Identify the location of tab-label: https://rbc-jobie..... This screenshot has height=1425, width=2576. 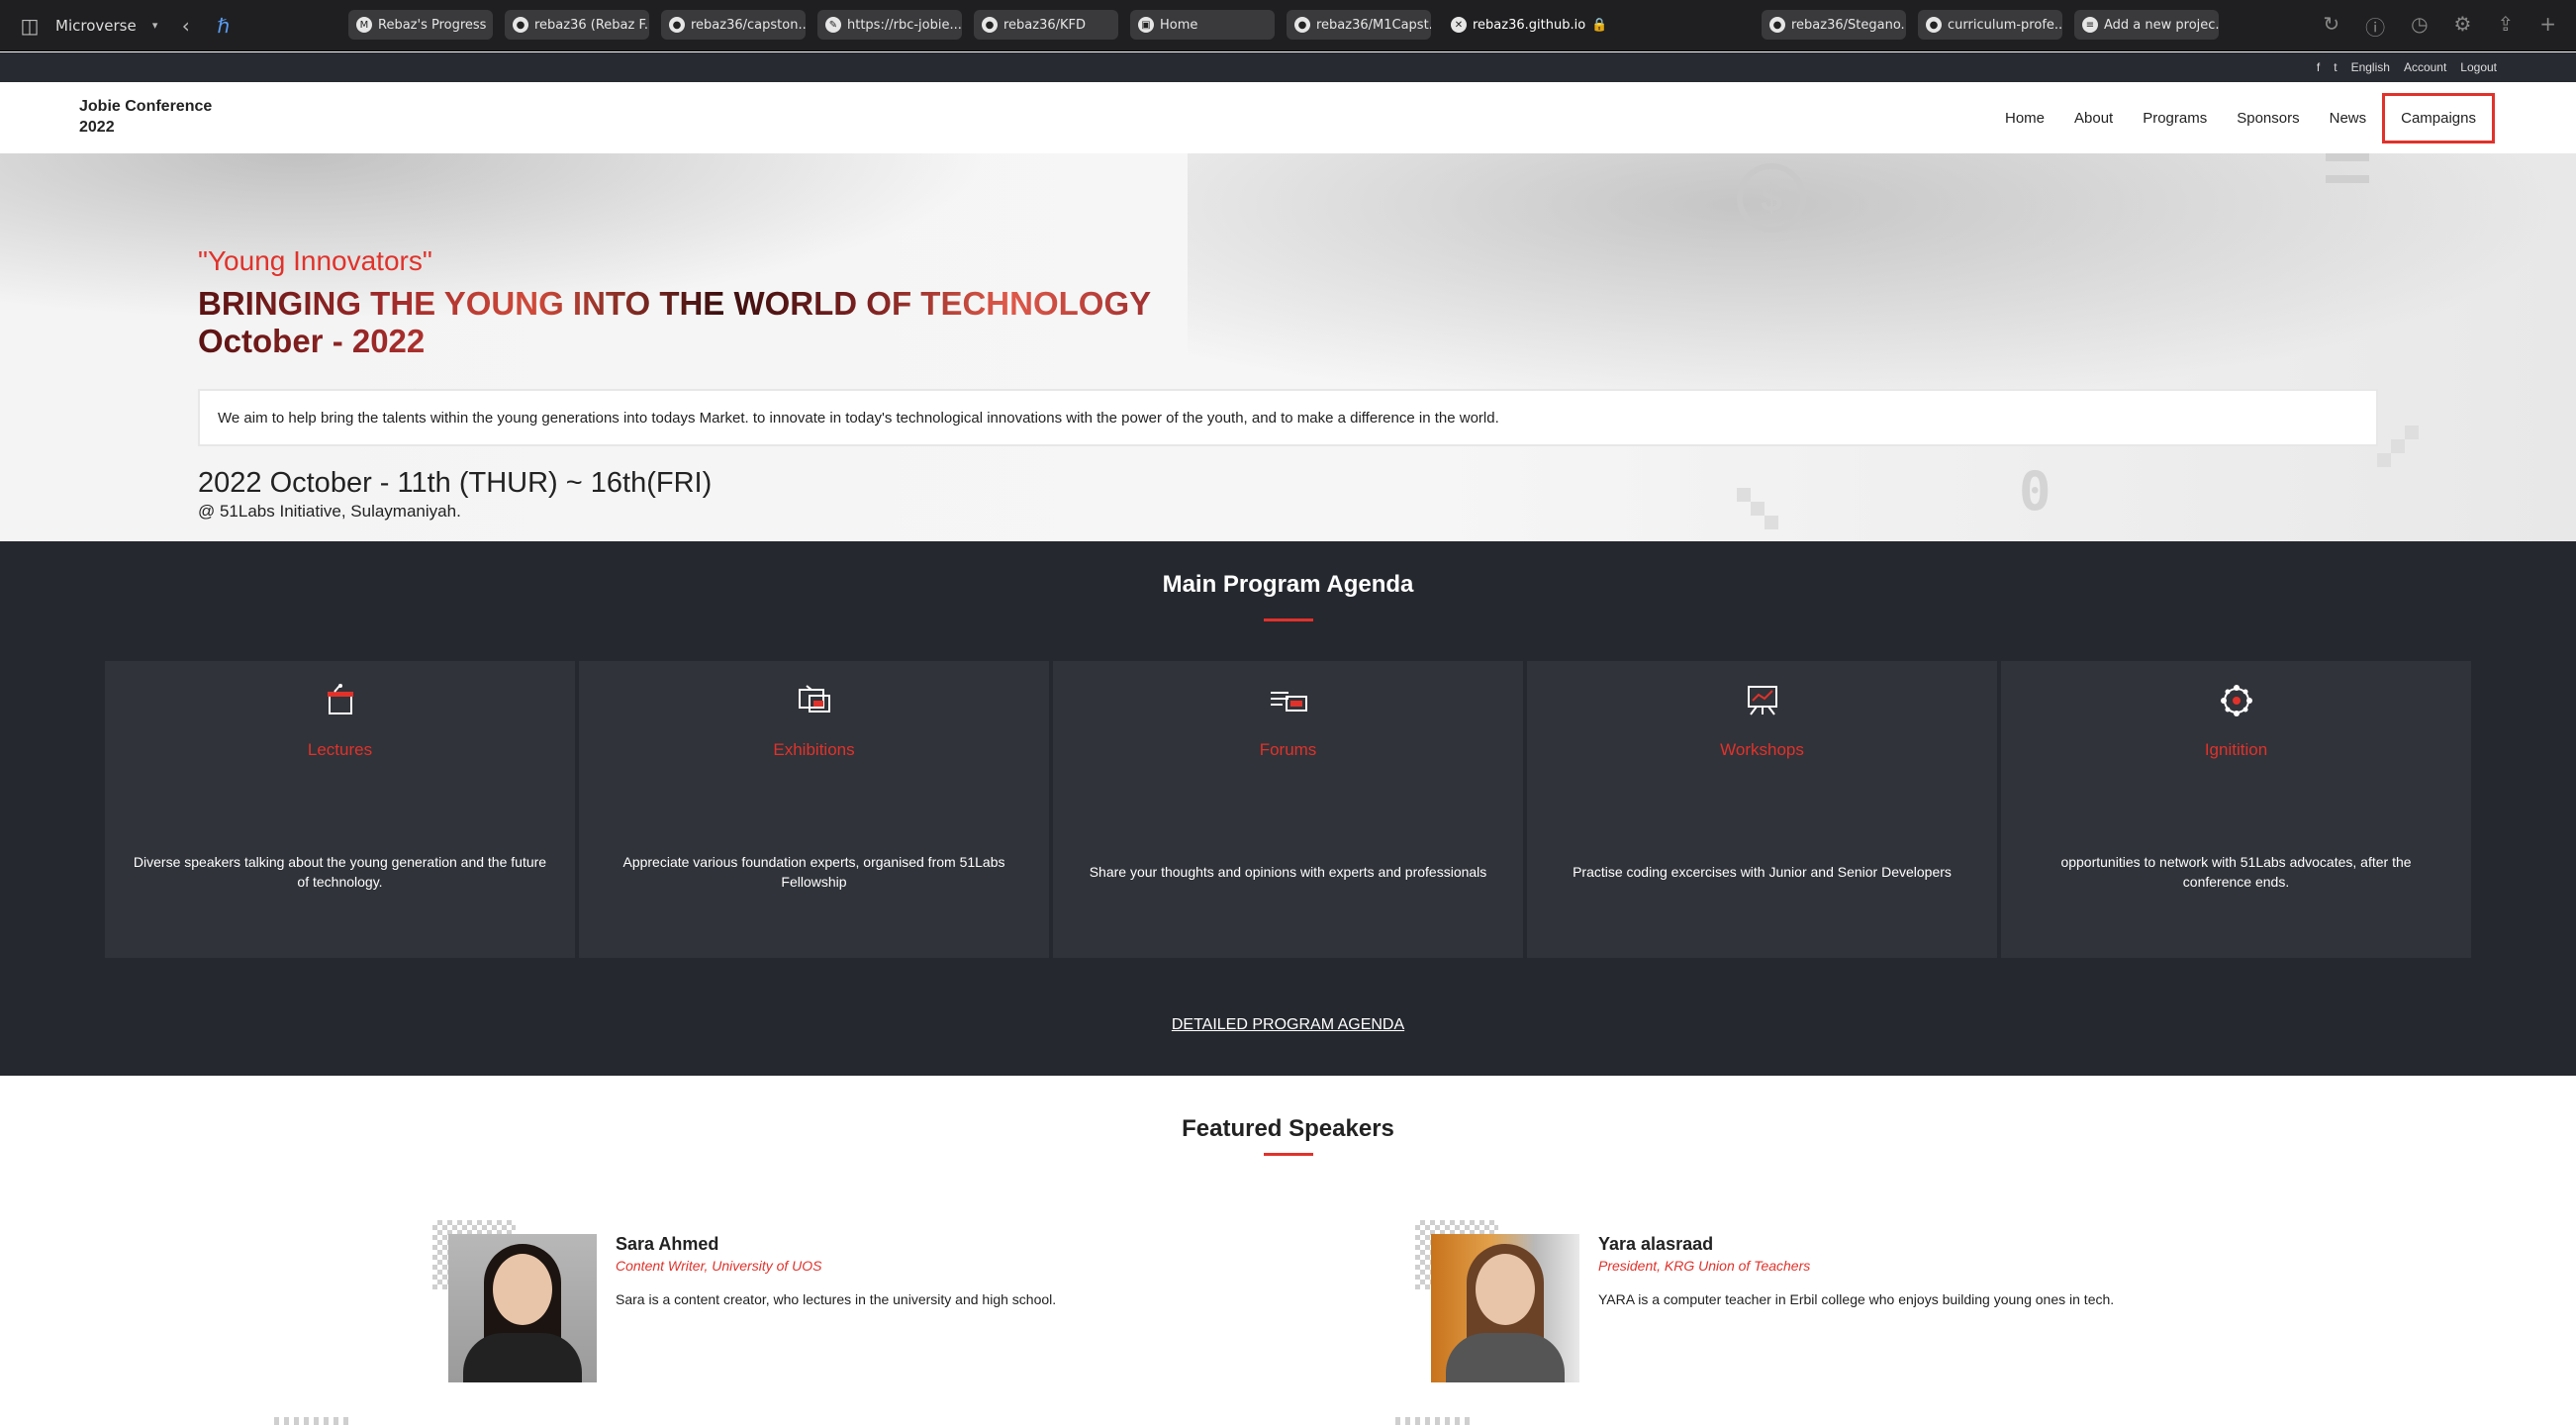
(904, 25).